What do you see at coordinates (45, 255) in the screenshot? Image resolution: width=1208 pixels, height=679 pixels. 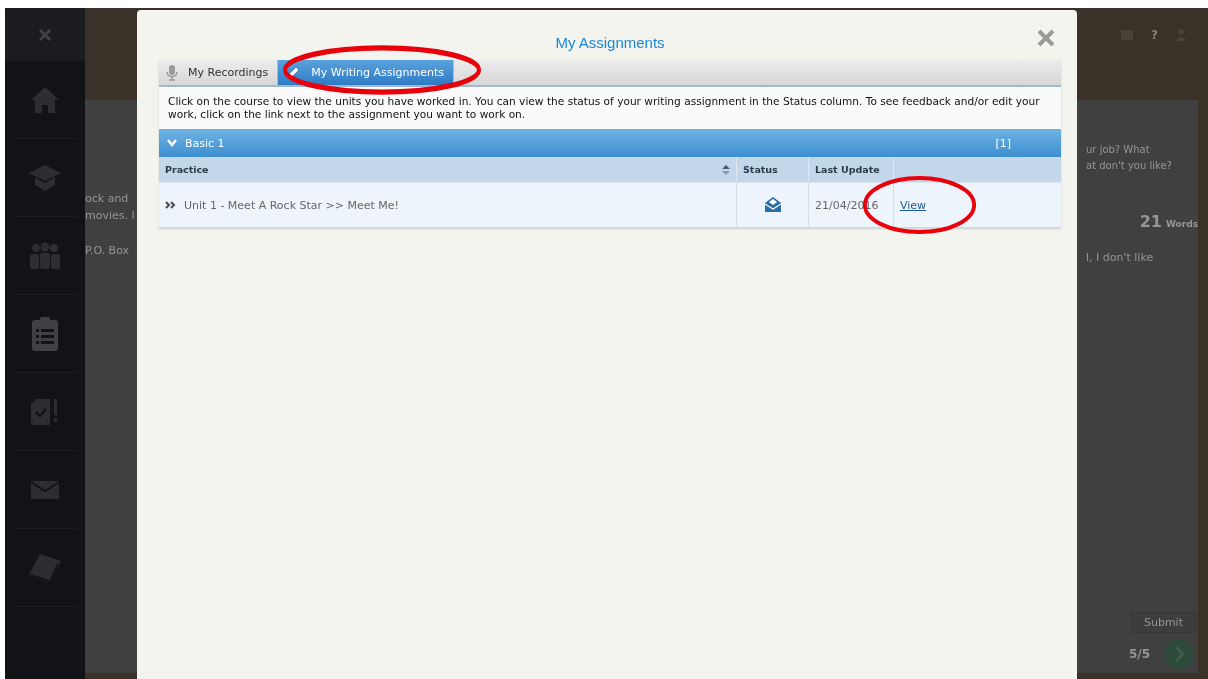 I see `group-icon` at bounding box center [45, 255].